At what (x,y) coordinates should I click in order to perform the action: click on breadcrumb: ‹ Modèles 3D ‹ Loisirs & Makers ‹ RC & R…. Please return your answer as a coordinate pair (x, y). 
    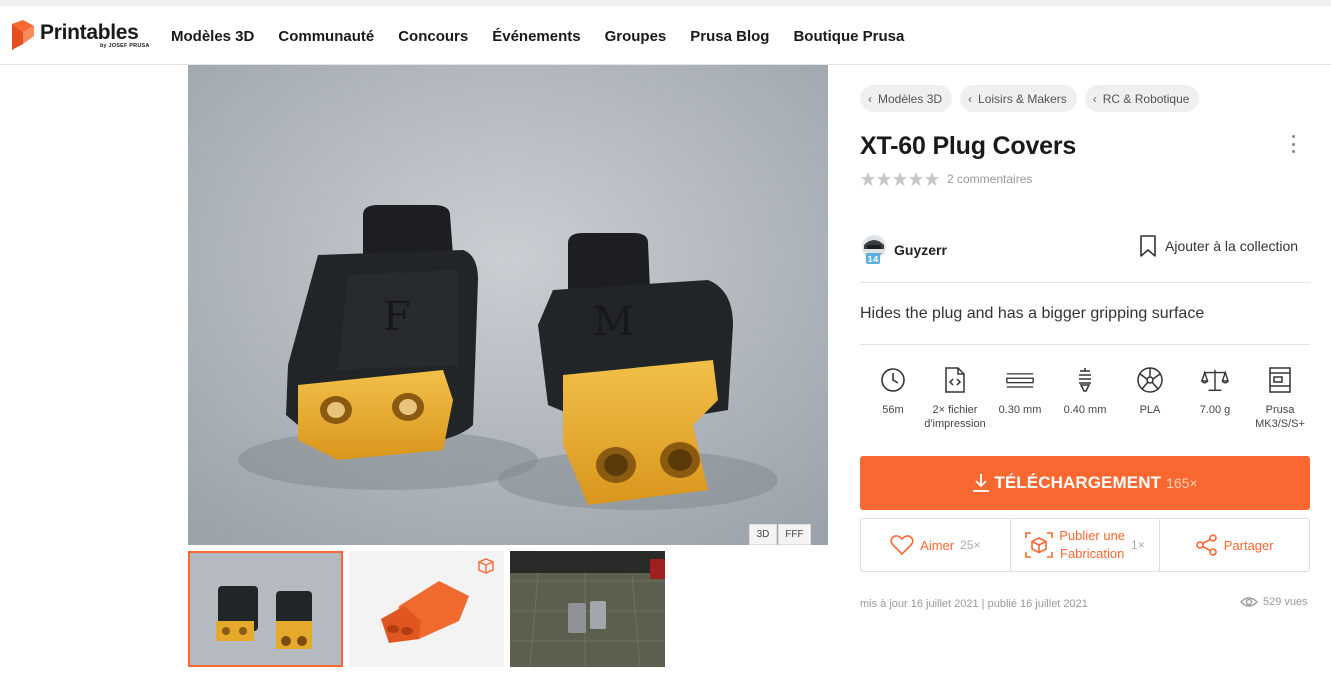
    Looking at the image, I should click on (1030, 98).